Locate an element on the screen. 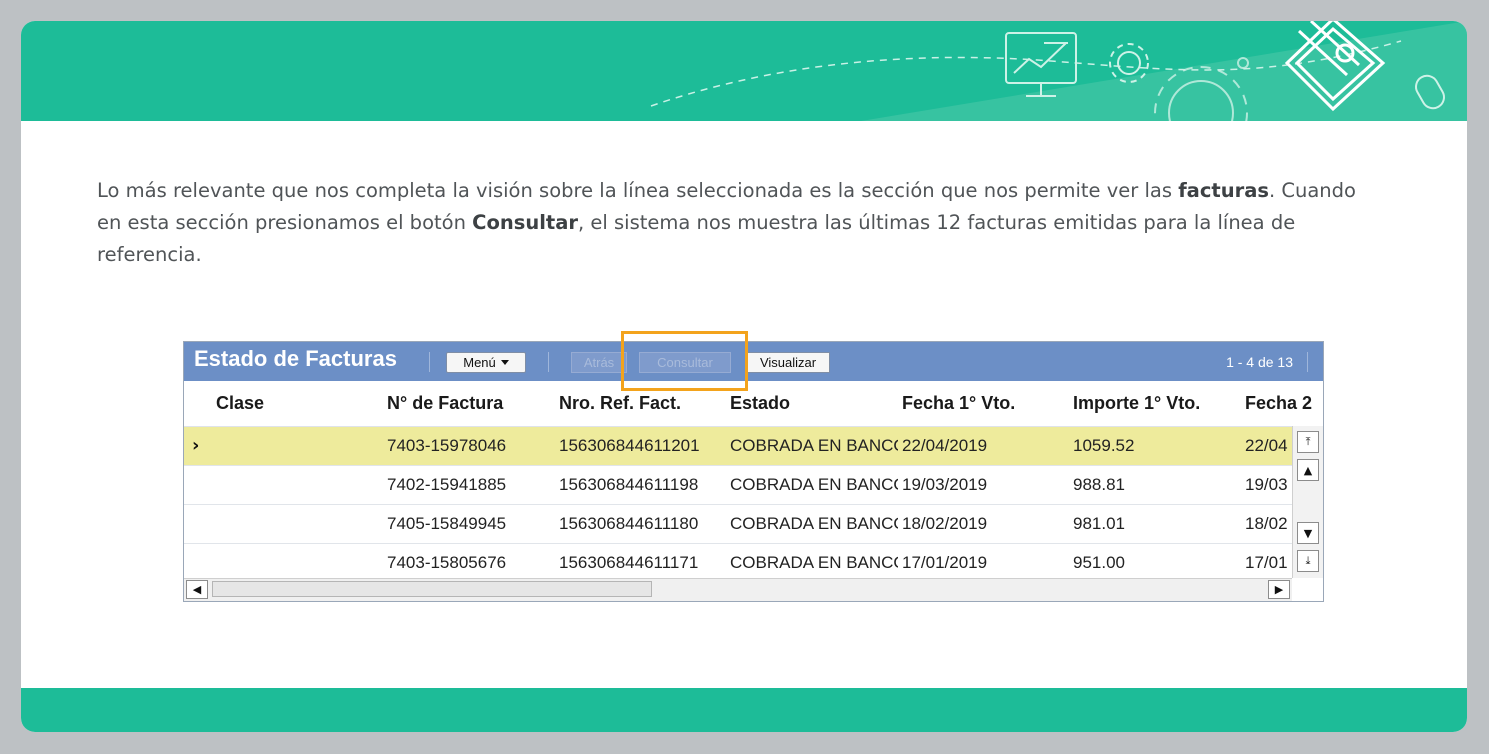 This screenshot has width=1489, height=754. horizontal-scroll-thumb is located at coordinates (432, 589).